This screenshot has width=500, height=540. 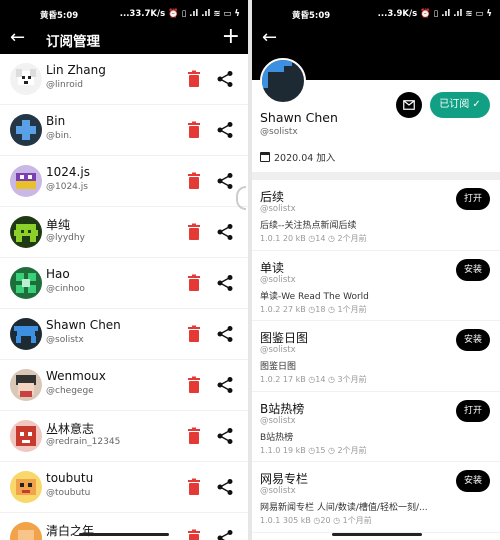 What do you see at coordinates (59, 16) in the screenshot?
I see `status-time: 黄昏5:09` at bounding box center [59, 16].